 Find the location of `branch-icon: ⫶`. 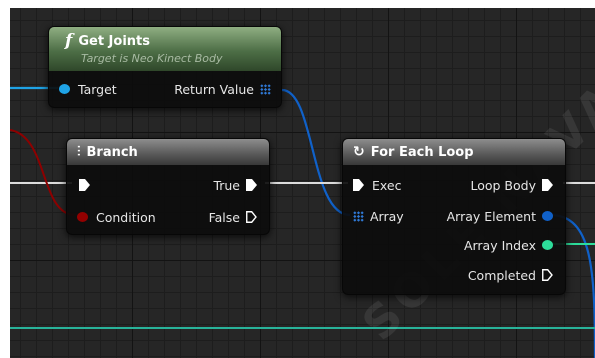

branch-icon: ⫶ is located at coordinates (79, 152).